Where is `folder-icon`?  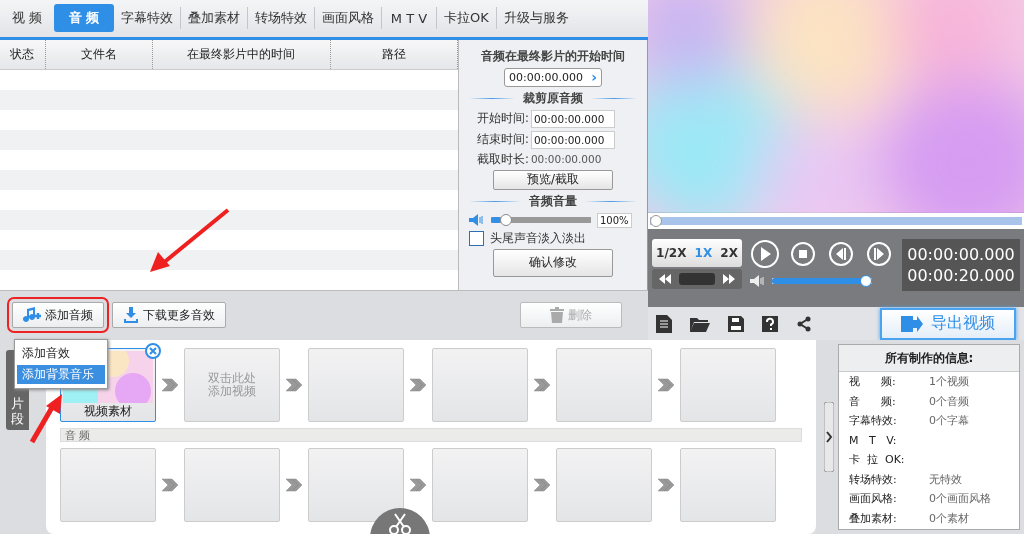
folder-icon is located at coordinates (700, 323).